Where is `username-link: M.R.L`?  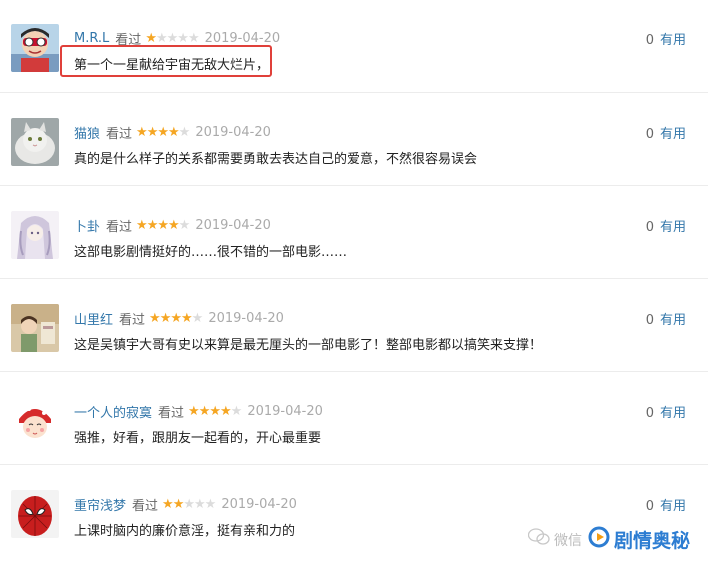
username-link: M.R.L is located at coordinates (91, 38).